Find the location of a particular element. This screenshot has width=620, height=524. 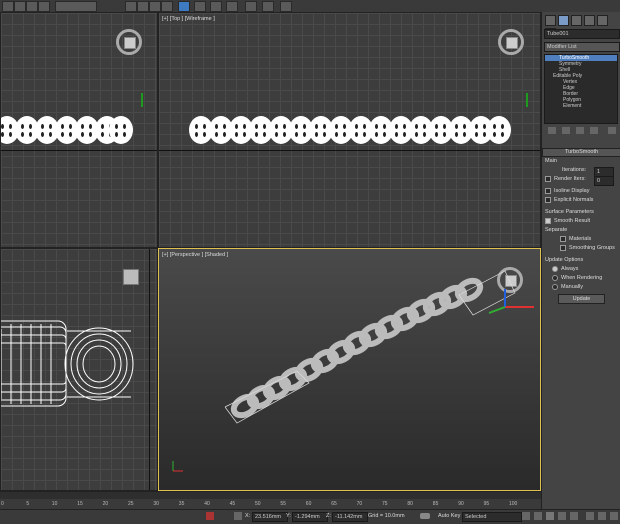

absolute-mode-icon is located at coordinates (238, 516).